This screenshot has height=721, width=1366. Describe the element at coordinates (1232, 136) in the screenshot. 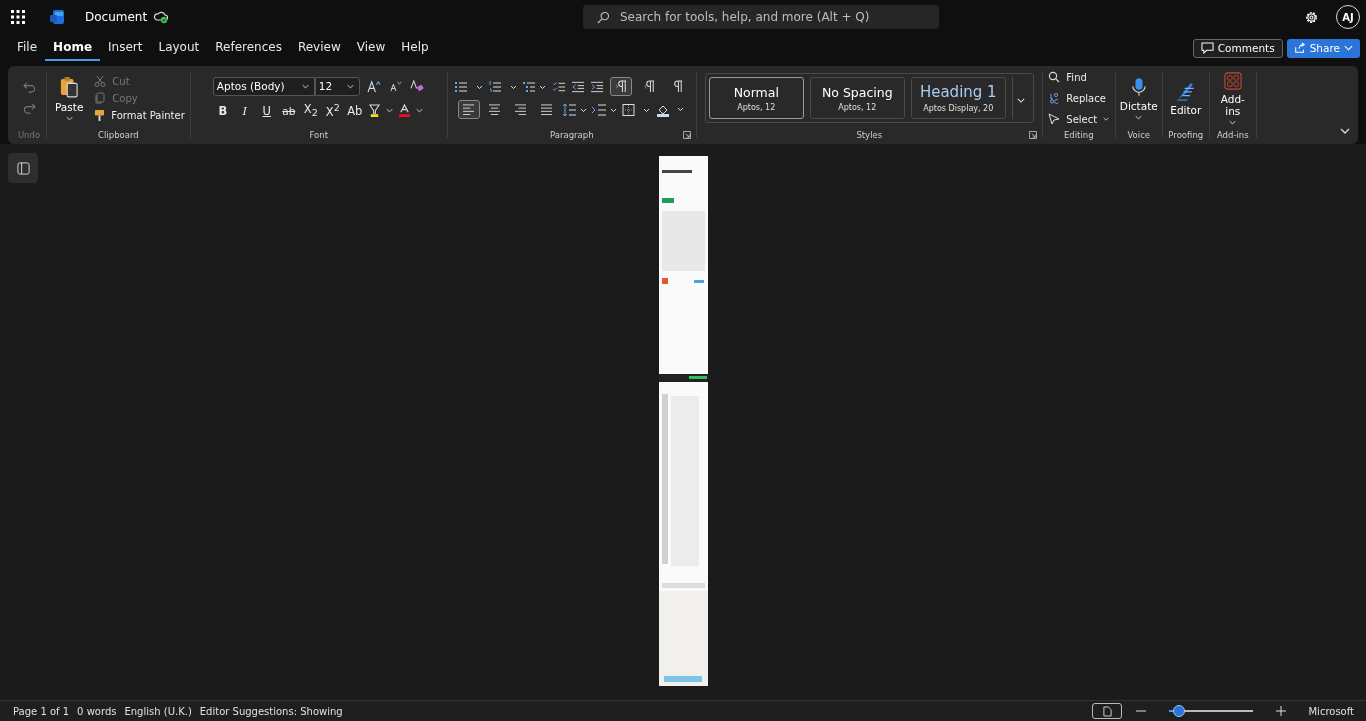

I see `group-label: Add-ins` at that location.